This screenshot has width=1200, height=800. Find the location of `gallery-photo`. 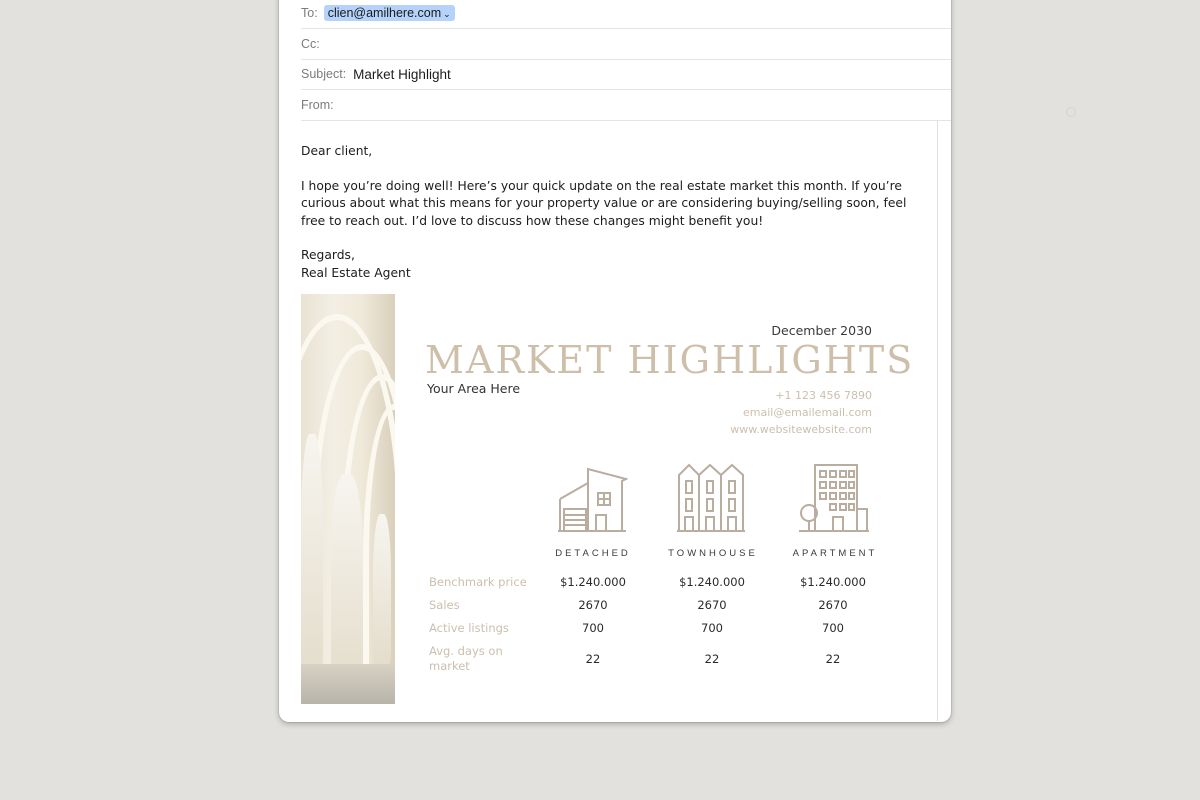

gallery-photo is located at coordinates (348, 499).